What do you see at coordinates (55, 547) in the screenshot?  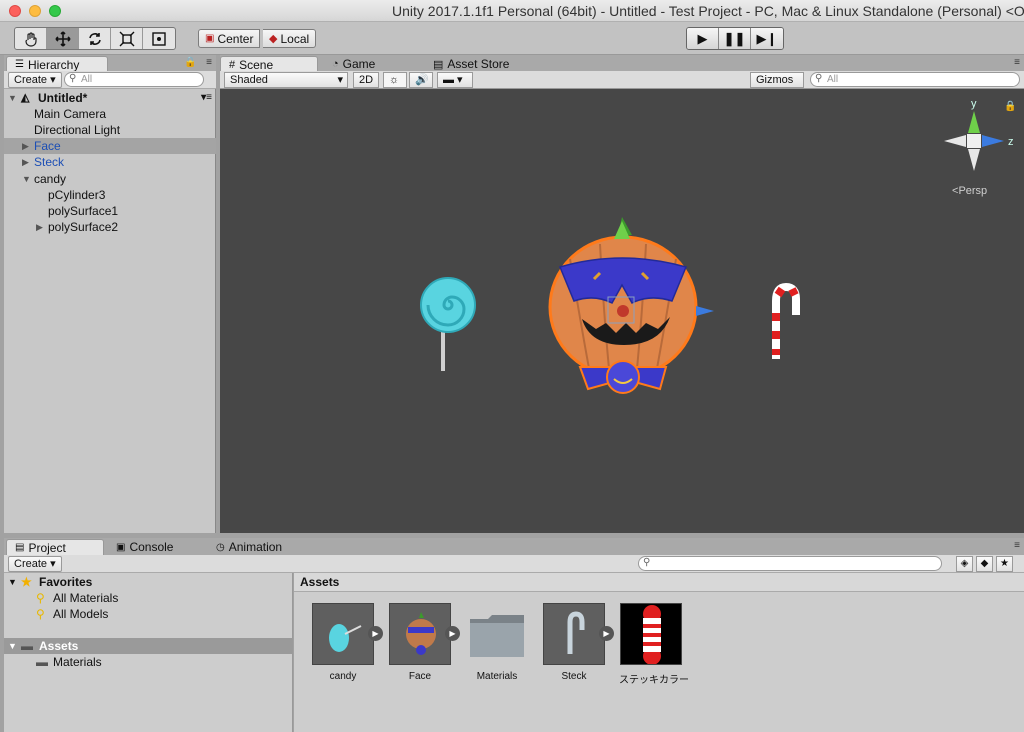 I see `tab-project: ▤ Project` at bounding box center [55, 547].